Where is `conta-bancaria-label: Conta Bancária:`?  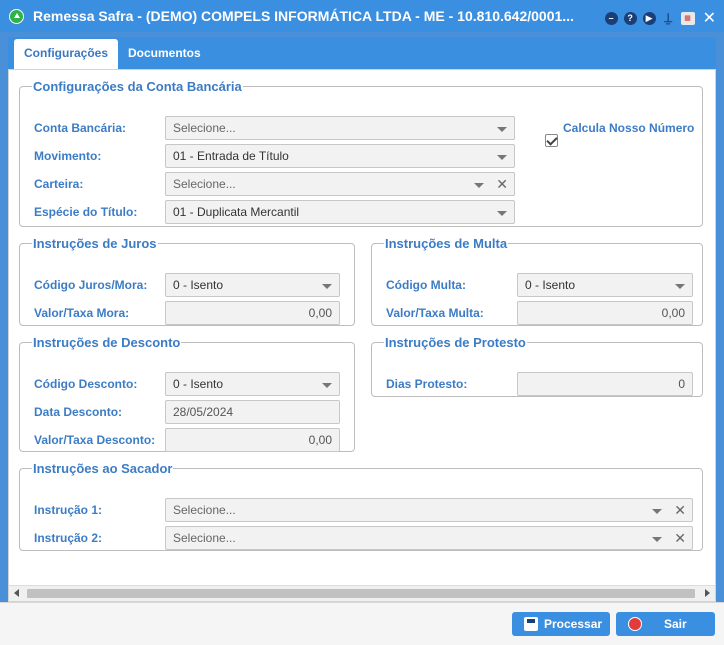
conta-bancaria-label: Conta Bancária: is located at coordinates (80, 128).